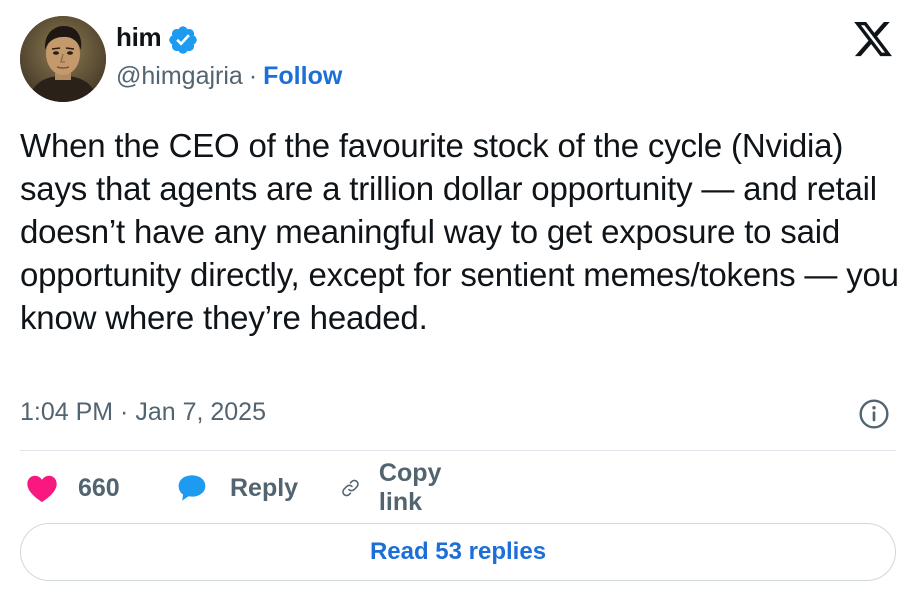 Image resolution: width=920 pixels, height=602 pixels. I want to click on like-button: 660, so click(73, 488).